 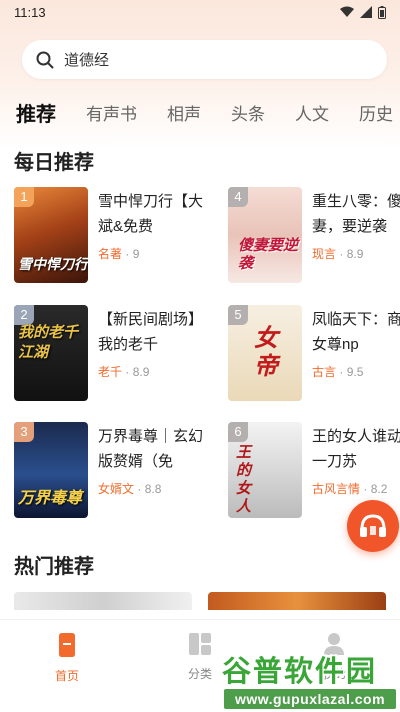 What do you see at coordinates (200, 657) in the screenshot?
I see `nav-category: 分类` at bounding box center [200, 657].